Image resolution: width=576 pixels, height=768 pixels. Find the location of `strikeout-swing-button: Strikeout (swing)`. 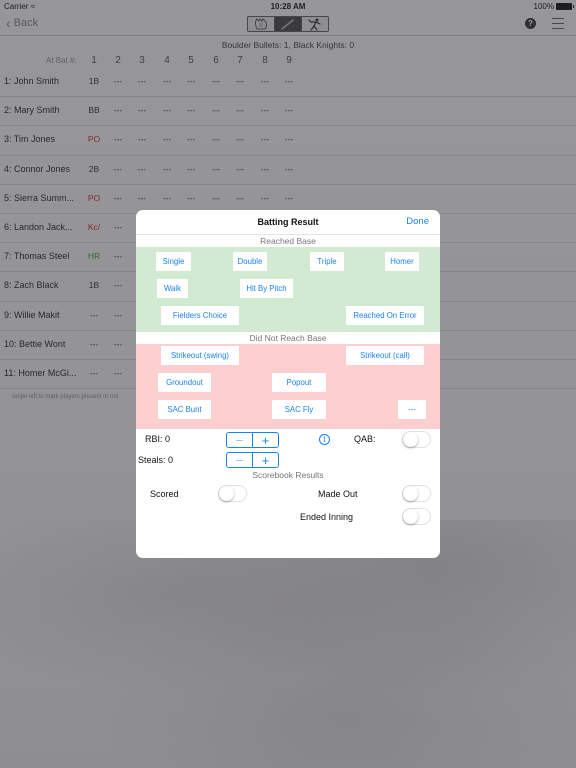

strikeout-swing-button: Strikeout (swing) is located at coordinates (200, 355).